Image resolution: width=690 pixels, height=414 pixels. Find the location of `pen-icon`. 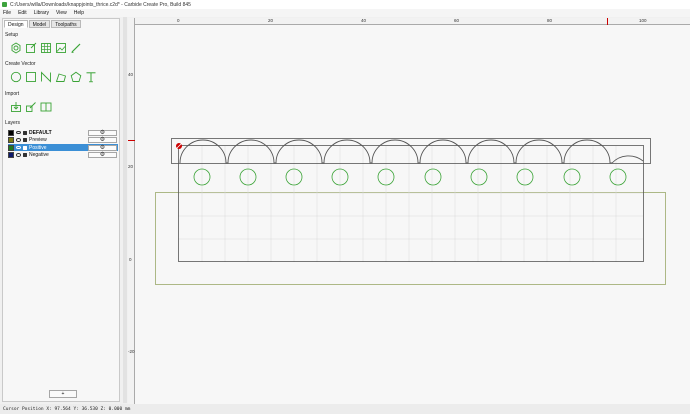

pen-icon is located at coordinates (76, 48).